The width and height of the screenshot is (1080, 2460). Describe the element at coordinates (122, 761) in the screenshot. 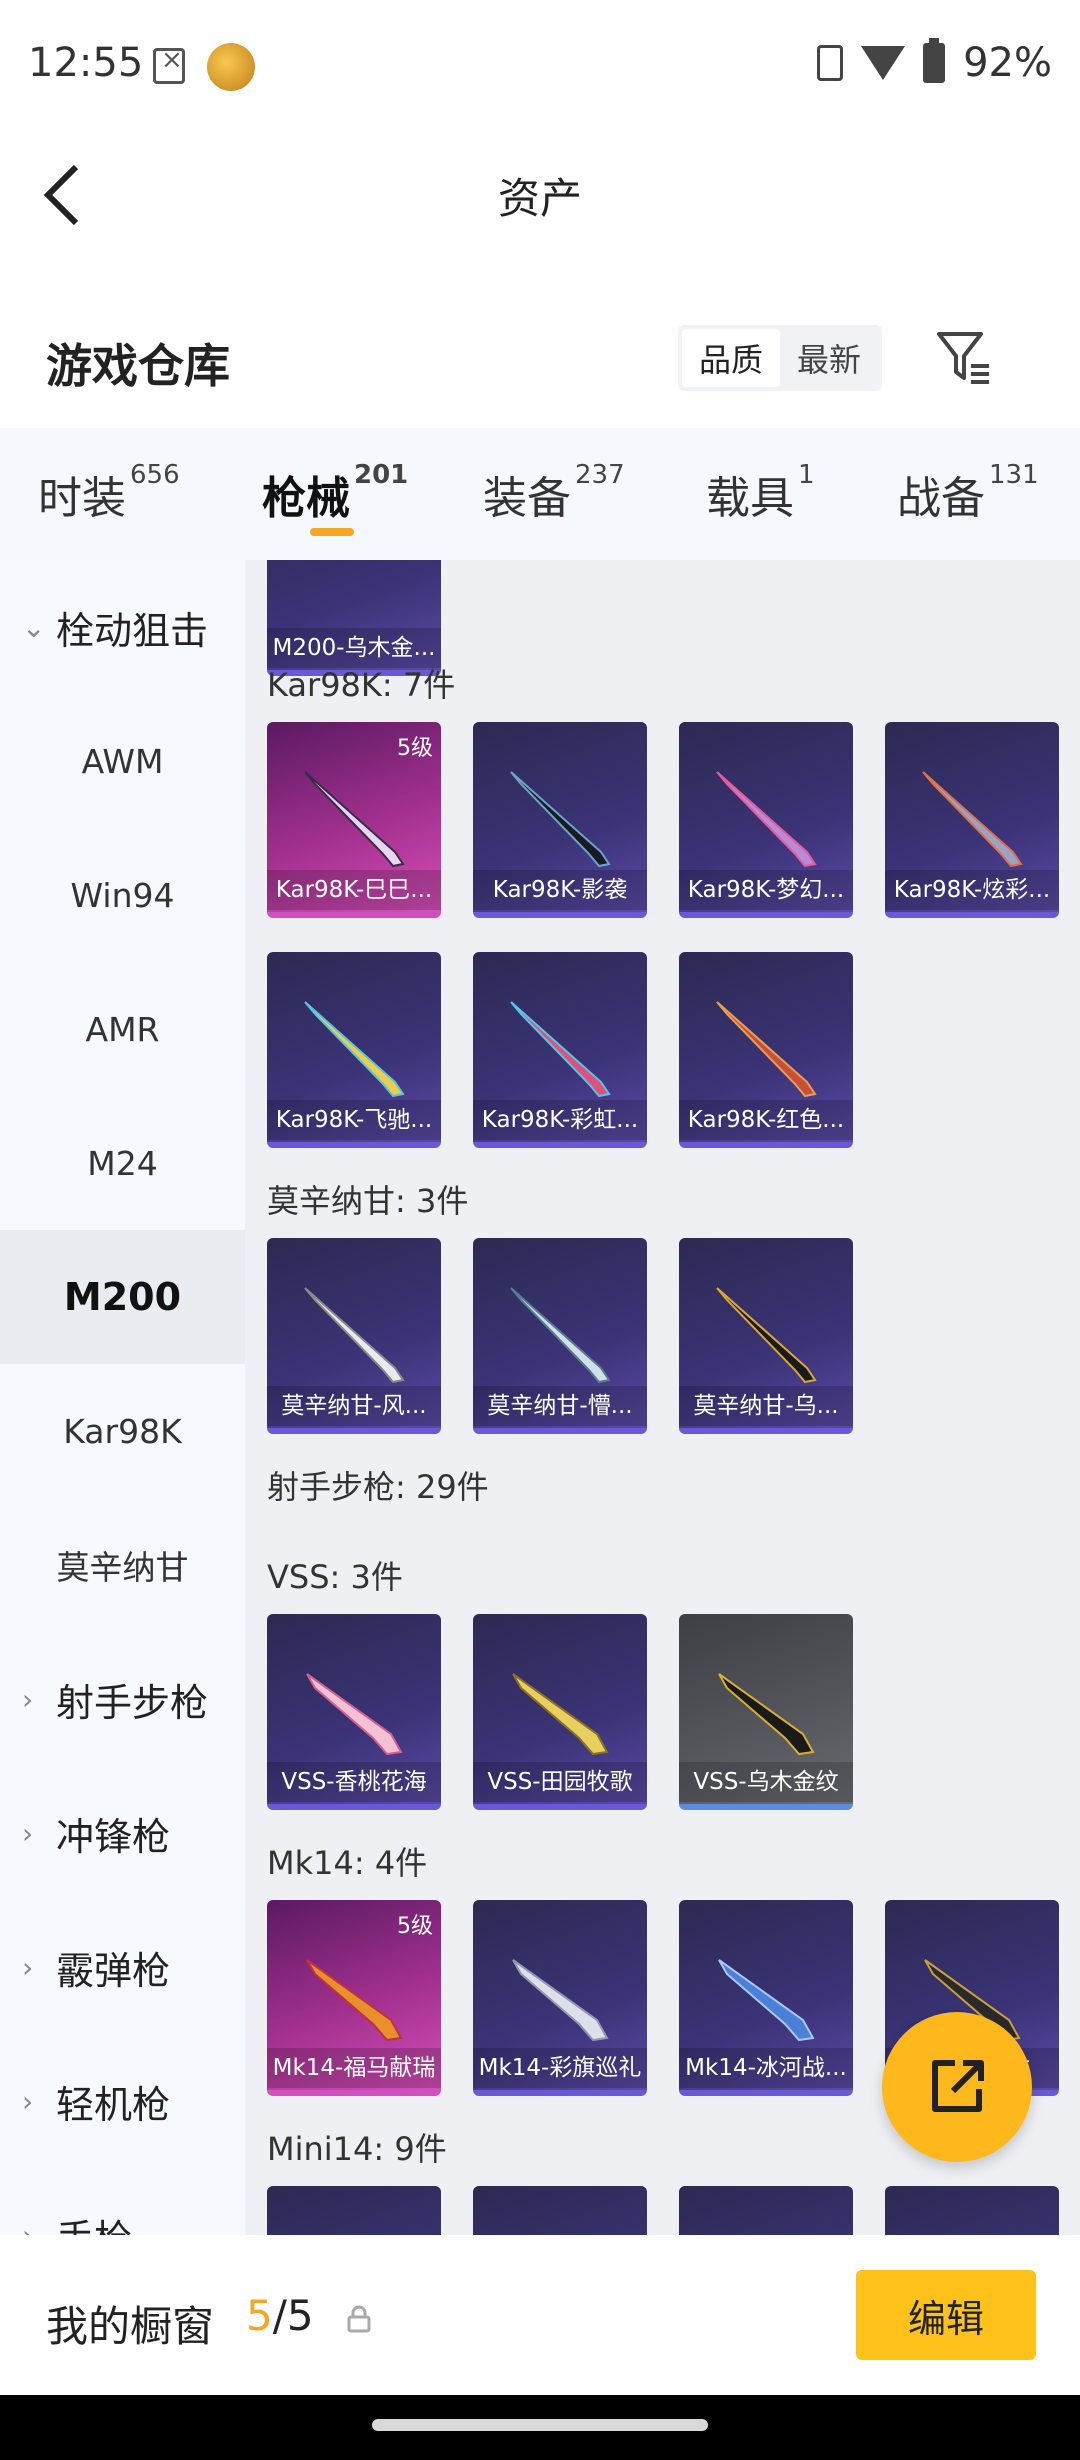

I see `sidebar-item-awm: AWM` at that location.